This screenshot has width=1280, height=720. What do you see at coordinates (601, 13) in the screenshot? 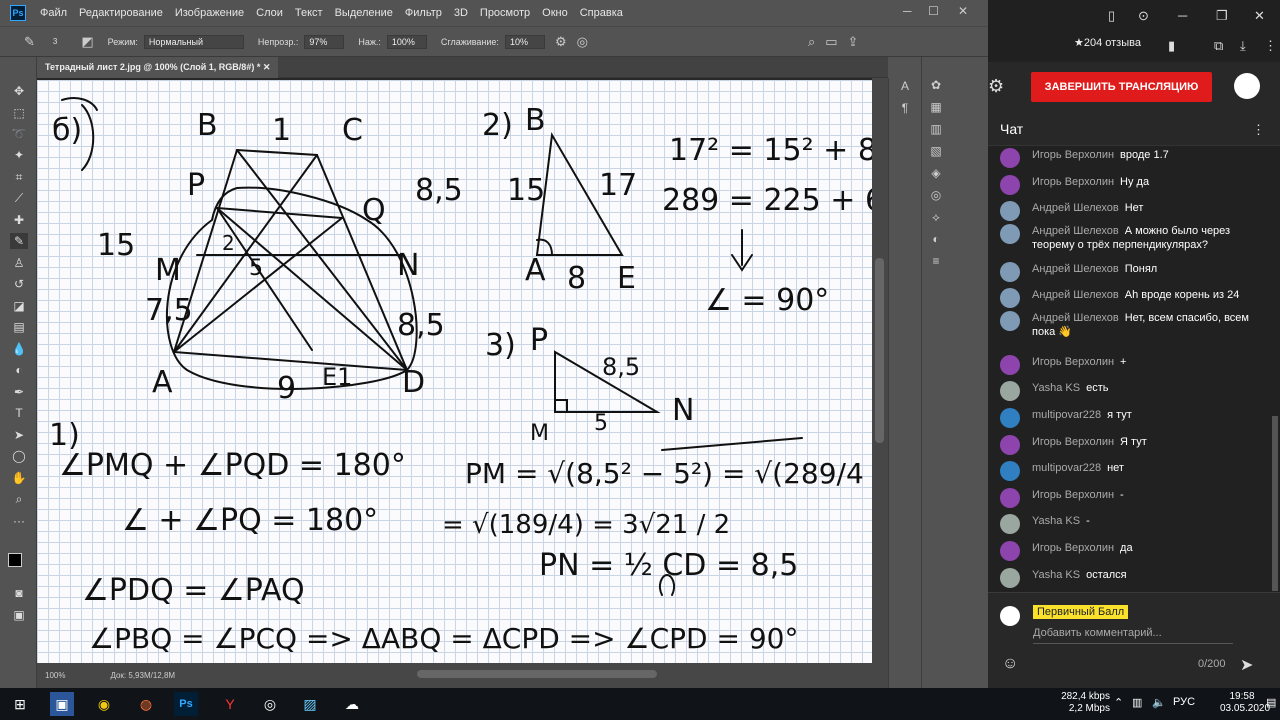
I see `menu-help: Справка` at bounding box center [601, 13].